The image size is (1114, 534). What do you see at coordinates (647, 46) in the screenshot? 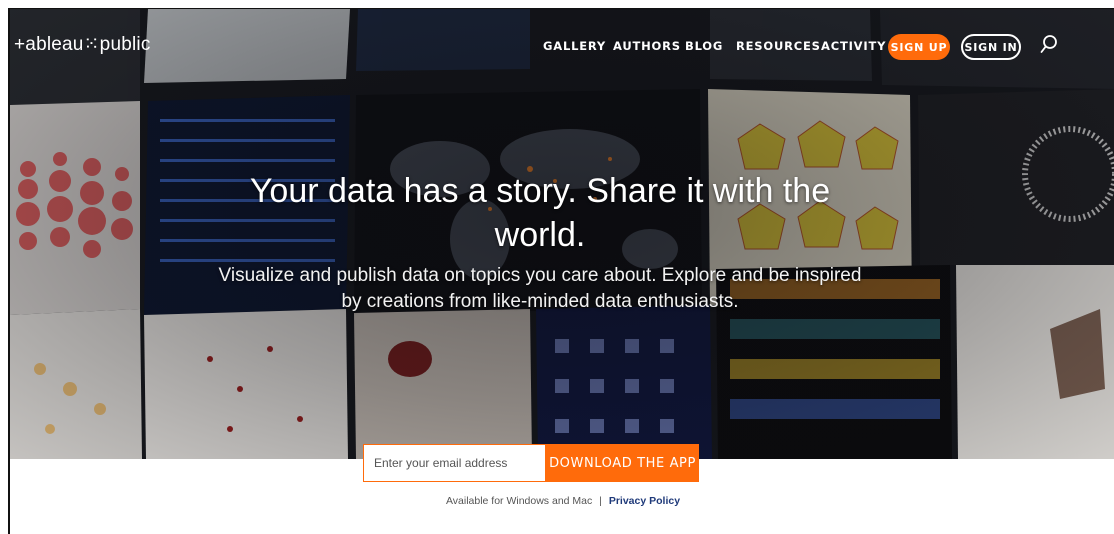
I see `nav-authors: AUTHORS` at bounding box center [647, 46].